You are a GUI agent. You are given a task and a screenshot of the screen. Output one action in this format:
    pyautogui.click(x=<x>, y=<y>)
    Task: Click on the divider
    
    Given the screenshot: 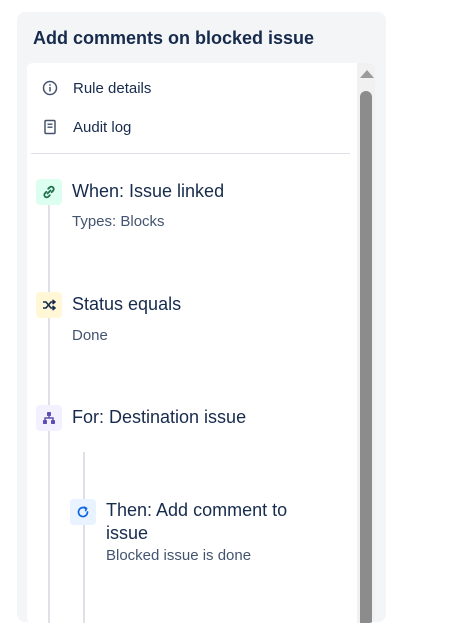 What is the action you would take?
    pyautogui.click(x=190, y=153)
    